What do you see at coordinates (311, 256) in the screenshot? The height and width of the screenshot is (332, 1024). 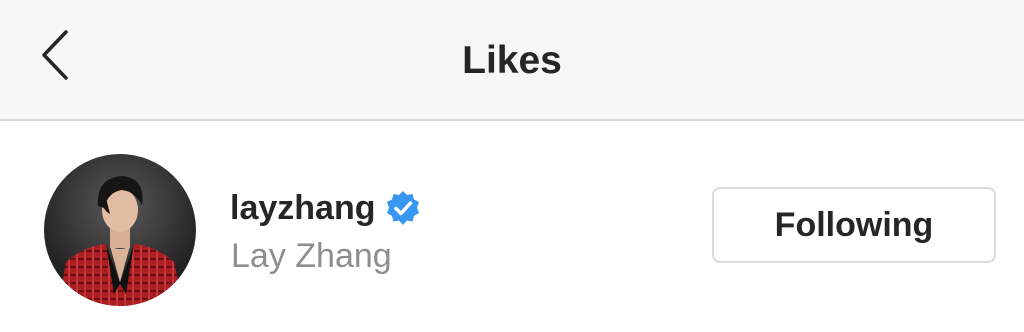 I see `full-name: Lay Zhang` at bounding box center [311, 256].